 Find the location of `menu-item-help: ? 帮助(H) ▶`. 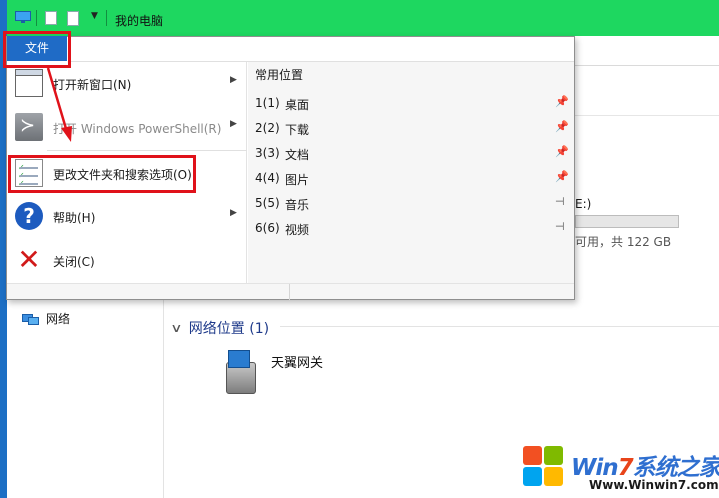

menu-item-help: ? 帮助(H) ▶ is located at coordinates (127, 216).